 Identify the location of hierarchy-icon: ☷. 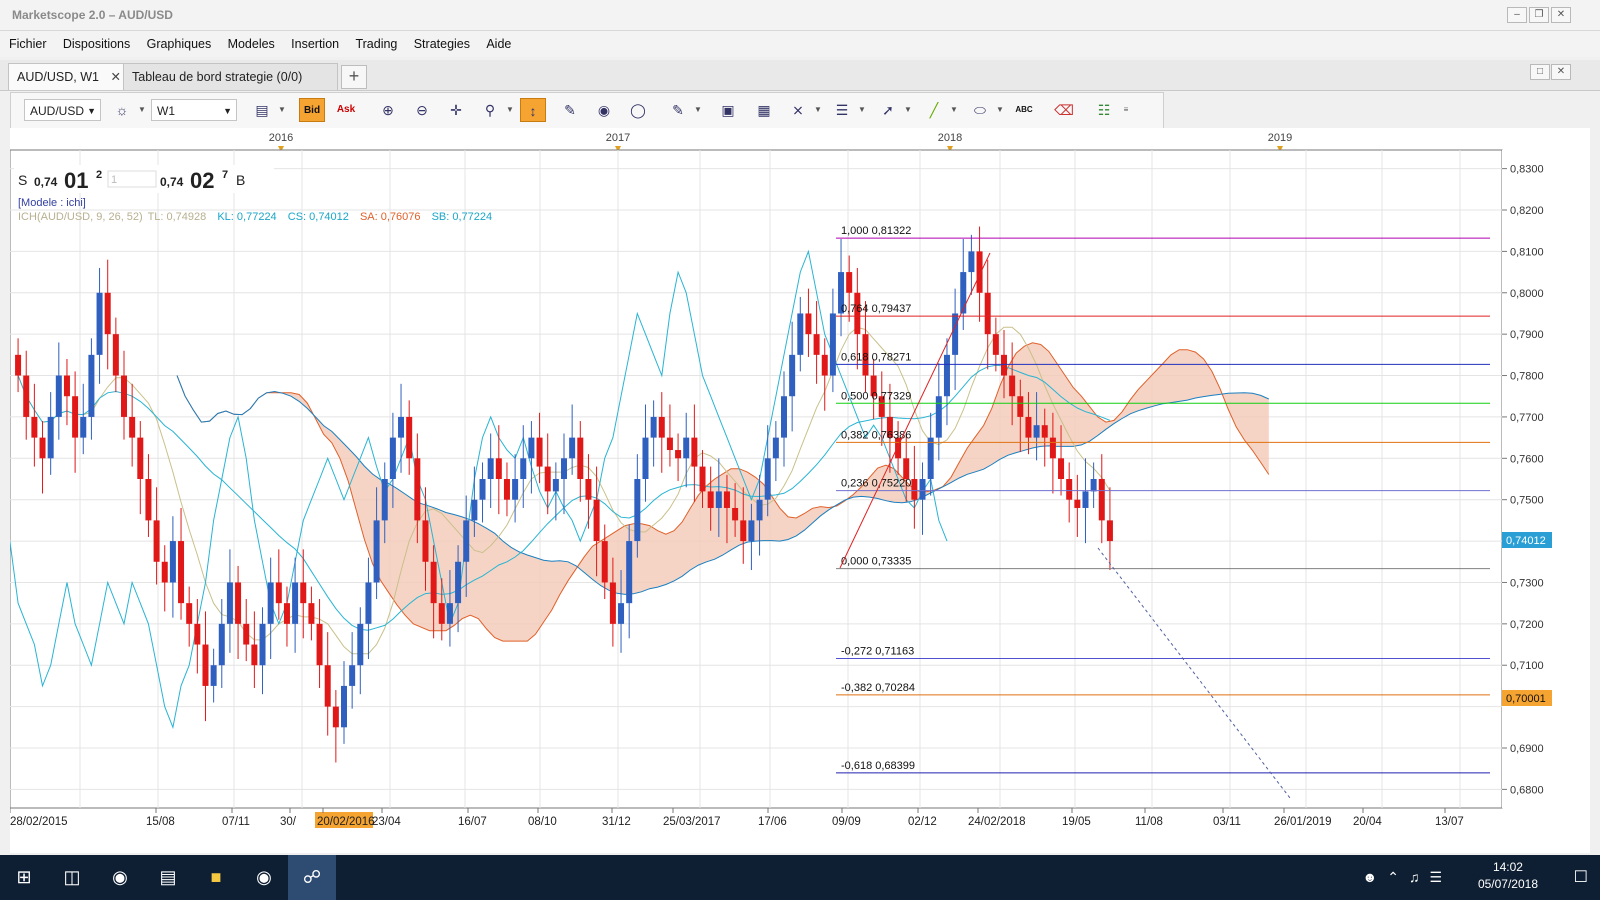
(1104, 110).